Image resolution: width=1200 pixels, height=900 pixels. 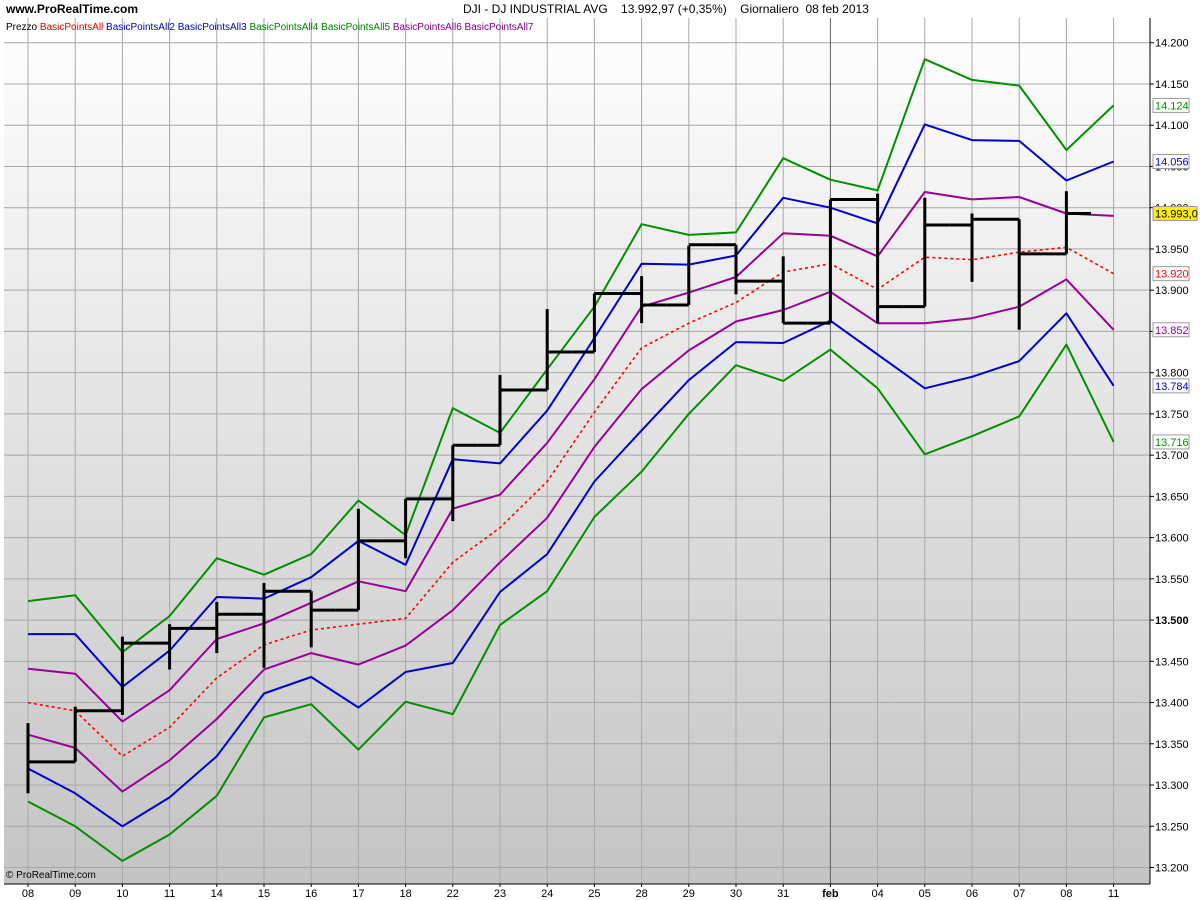 What do you see at coordinates (1172, 387) in the screenshot?
I see `value-label-text: 13.784` at bounding box center [1172, 387].